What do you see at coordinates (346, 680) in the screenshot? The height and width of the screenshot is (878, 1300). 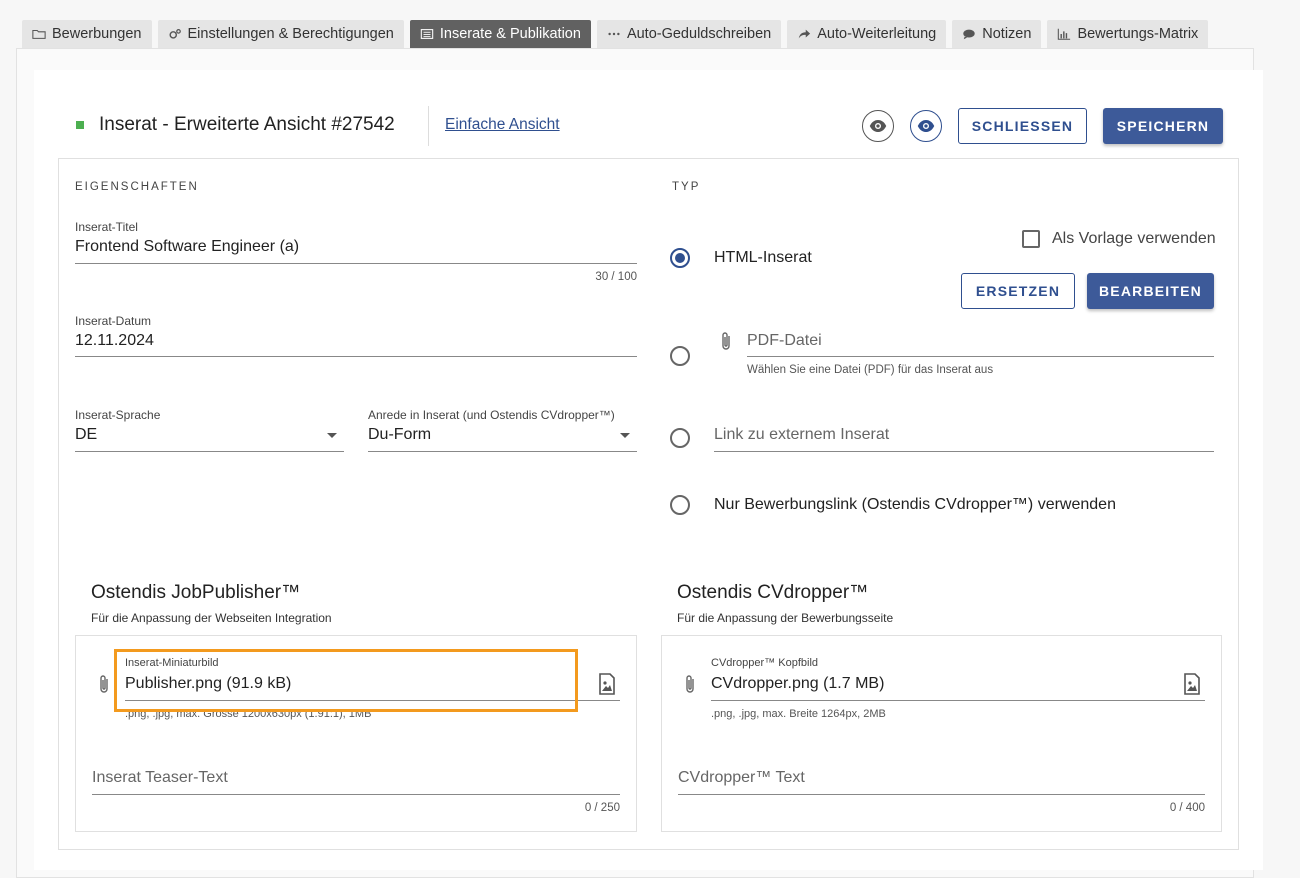 I see `thumbnail-highlight` at bounding box center [346, 680].